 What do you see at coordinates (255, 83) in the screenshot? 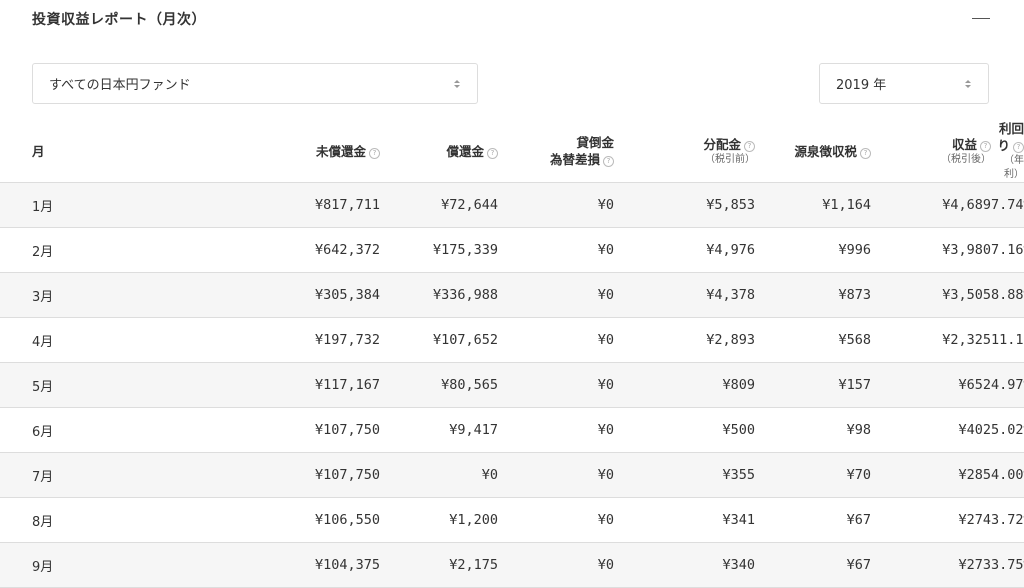
I see `fund-select: すべての日本円ファンド` at bounding box center [255, 83].